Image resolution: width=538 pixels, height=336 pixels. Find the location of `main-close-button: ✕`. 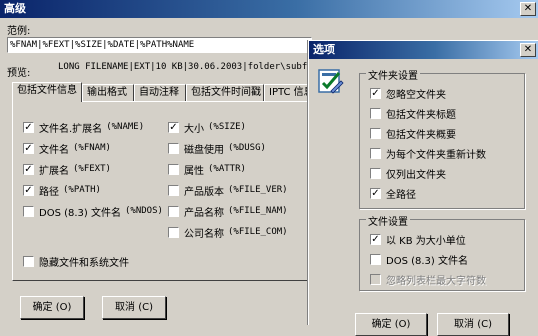

main-close-button: ✕ is located at coordinates (528, 9).